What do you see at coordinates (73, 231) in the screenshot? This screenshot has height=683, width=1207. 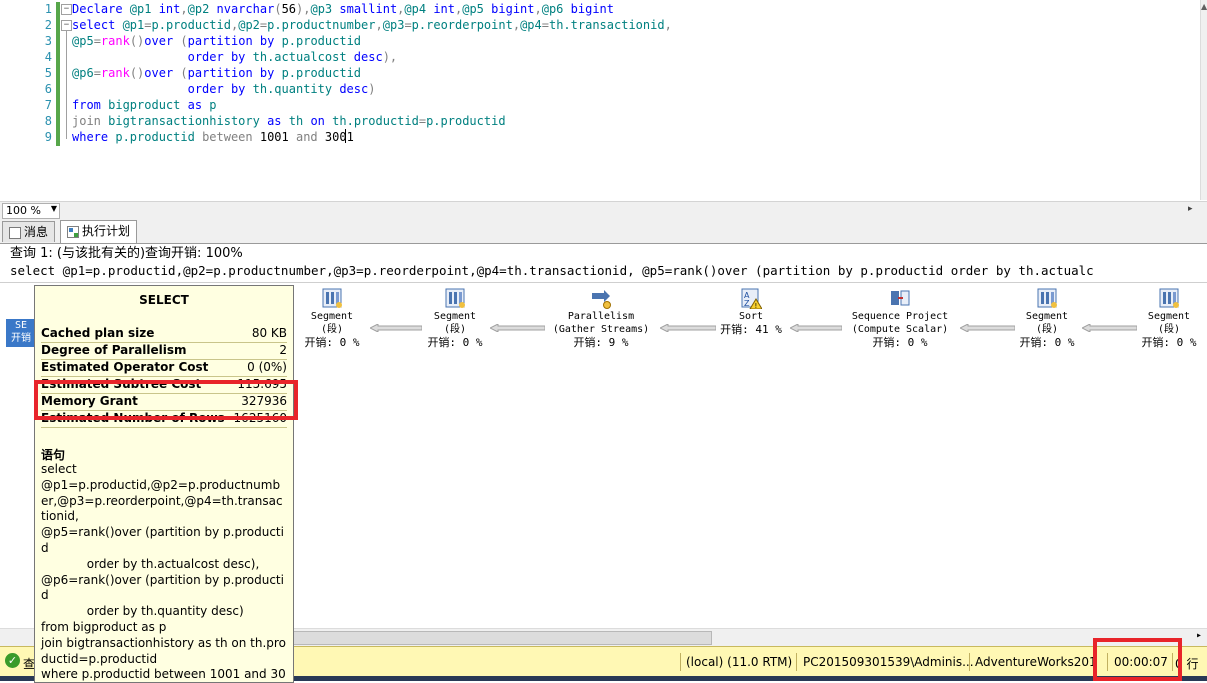 I see `plan-icon` at bounding box center [73, 231].